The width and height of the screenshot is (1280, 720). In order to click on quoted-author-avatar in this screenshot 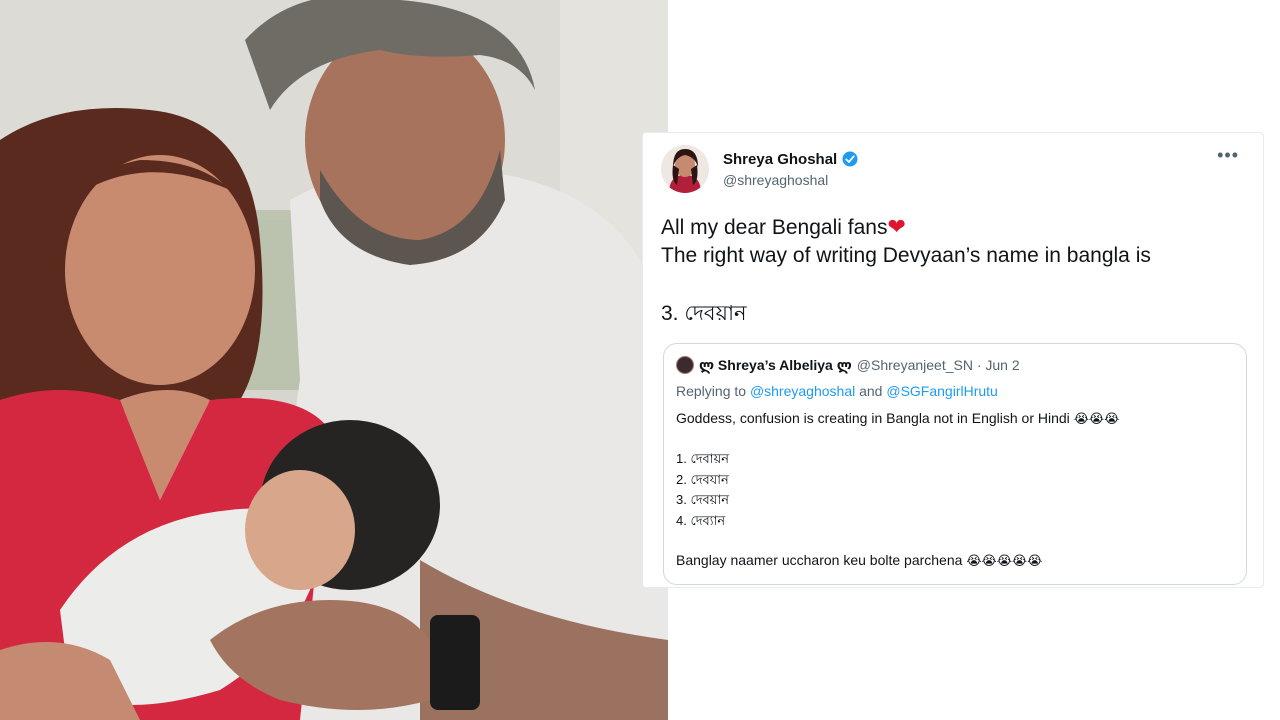, I will do `click(685, 365)`.